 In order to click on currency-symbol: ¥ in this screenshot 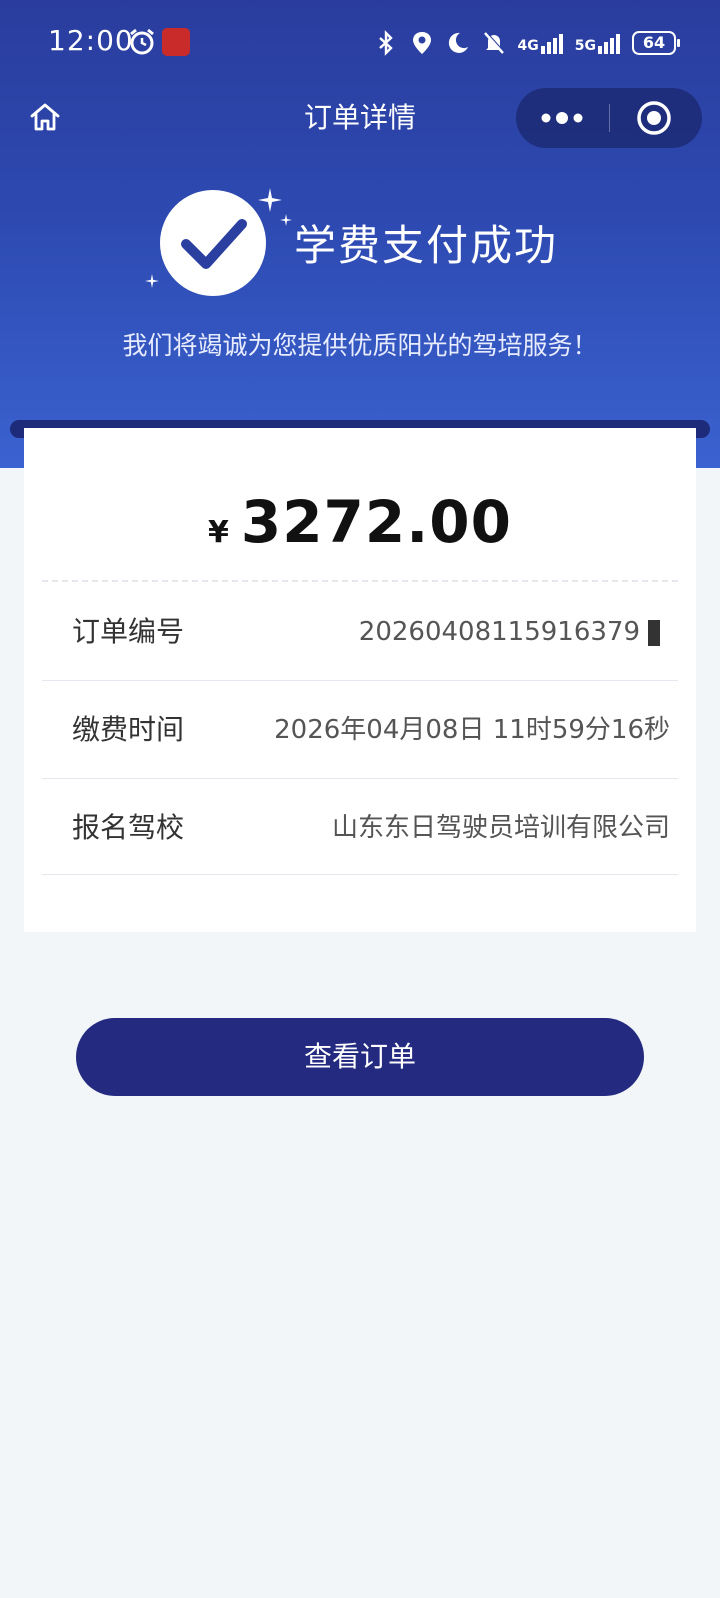, I will do `click(218, 532)`.